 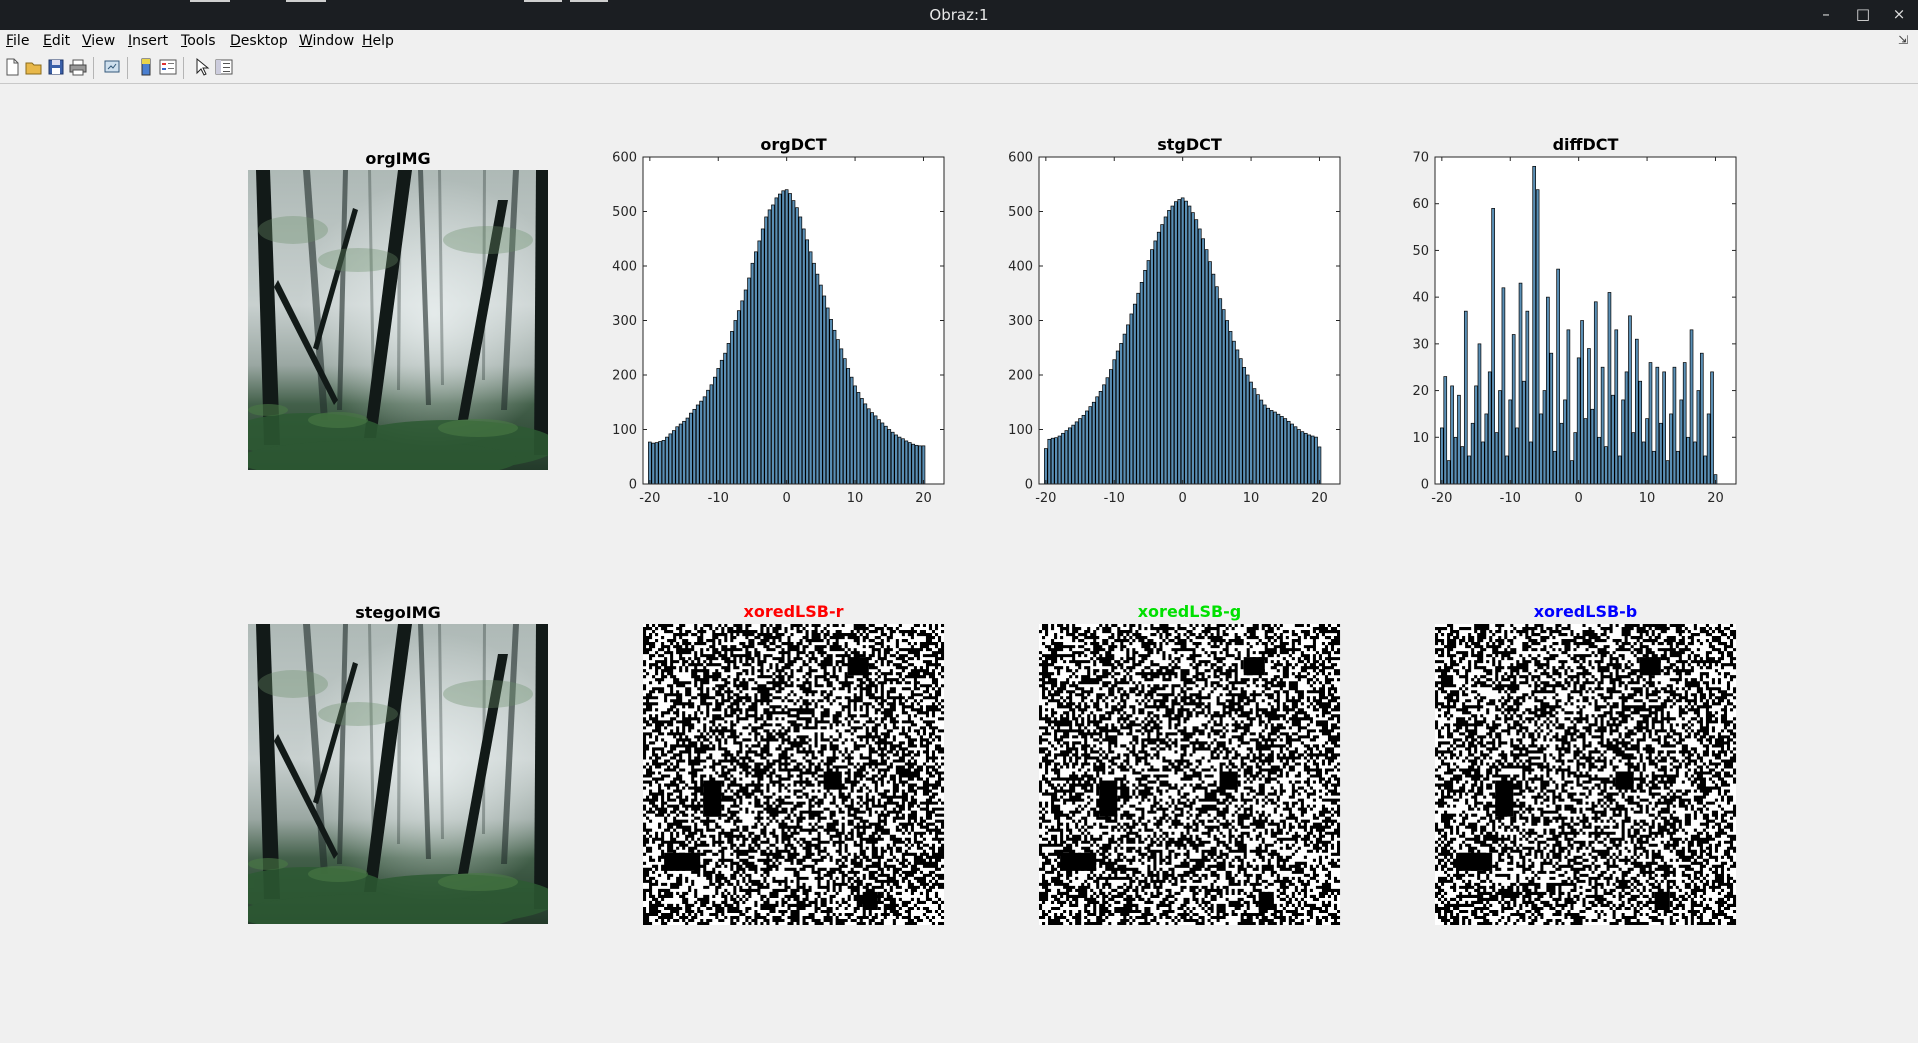 I want to click on x-tick-label: 10, so click(x=1647, y=498).